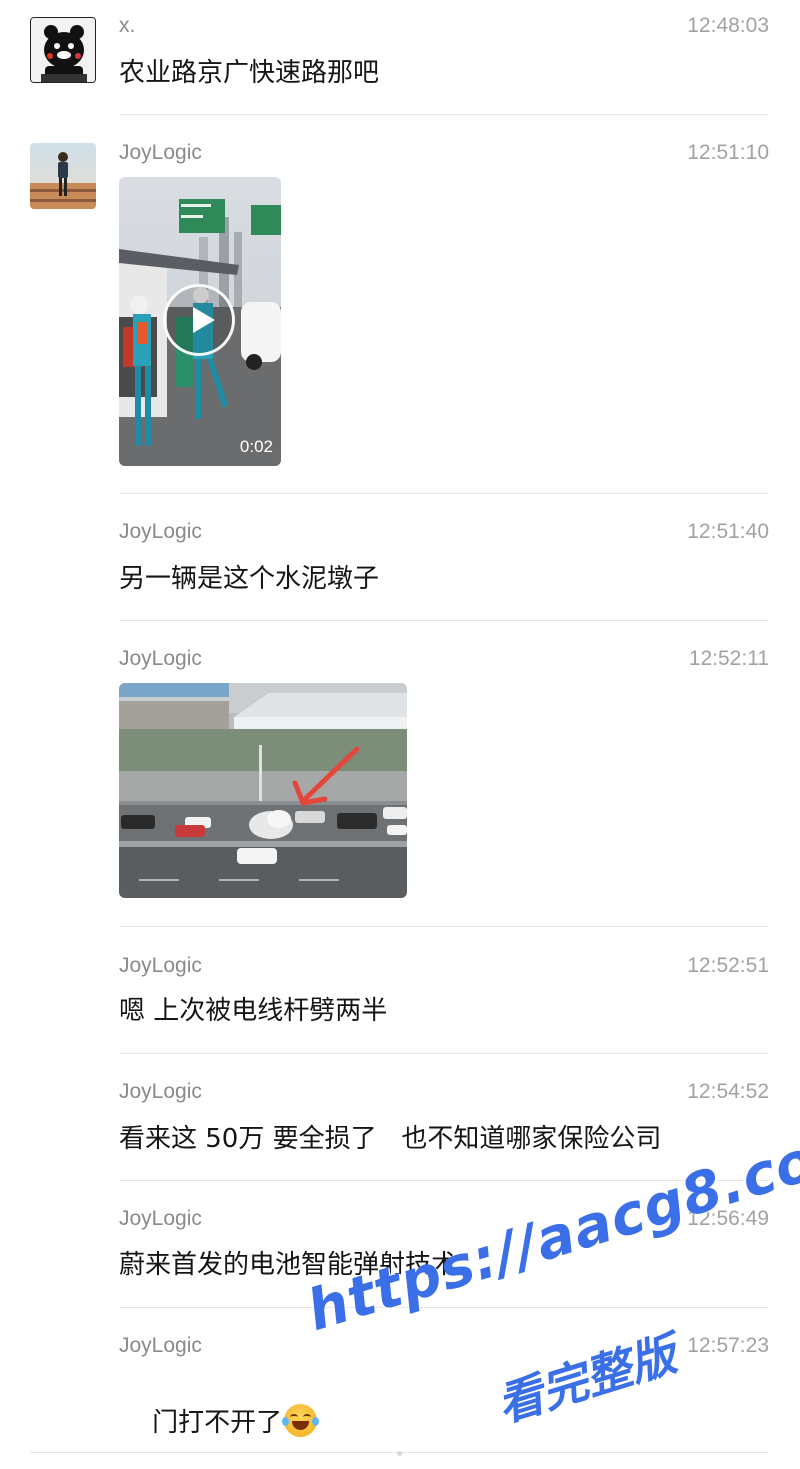 The height and width of the screenshot is (1469, 800). I want to click on kumamon-avatar-icon, so click(63, 50).